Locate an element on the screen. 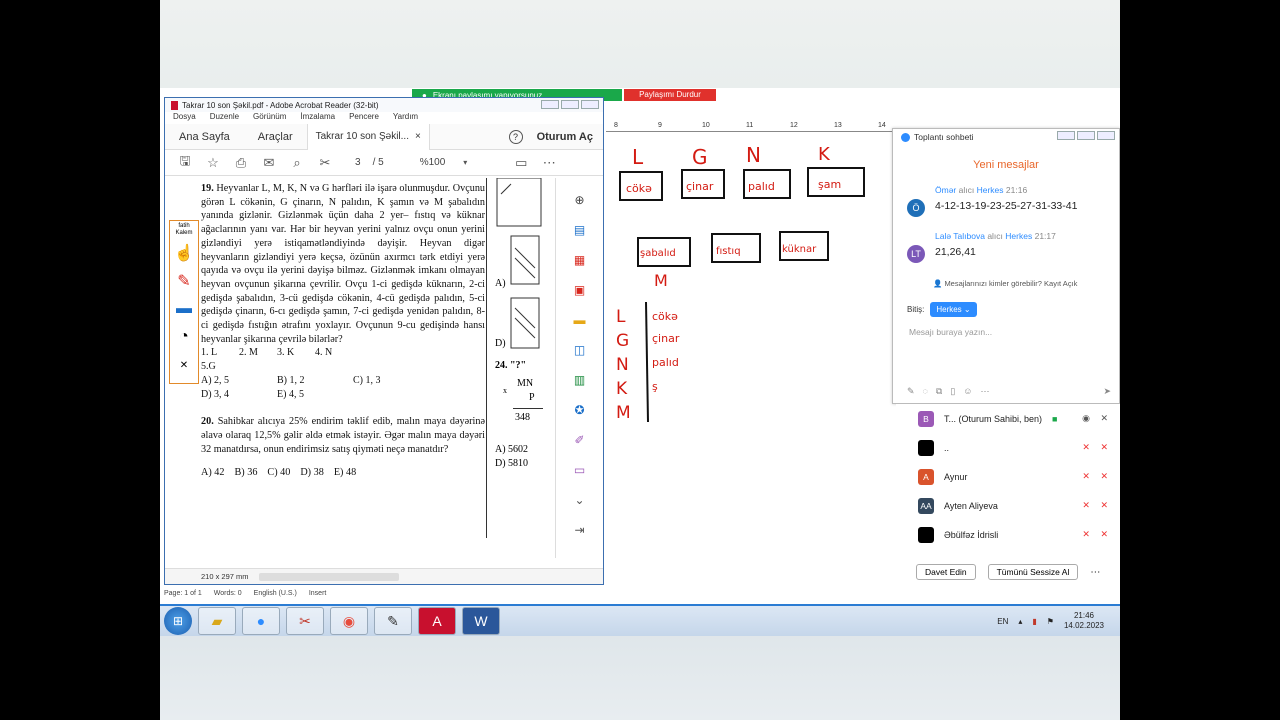 This screenshot has width=1280, height=720. people-icon: 👤 is located at coordinates (938, 283).